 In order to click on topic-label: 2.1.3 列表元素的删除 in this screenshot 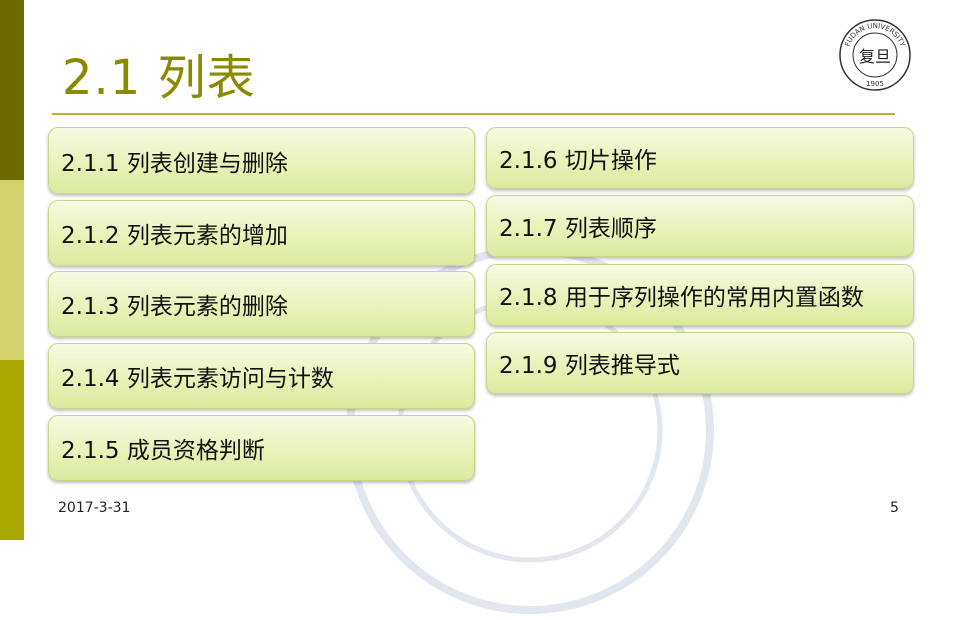, I will do `click(174, 307)`.